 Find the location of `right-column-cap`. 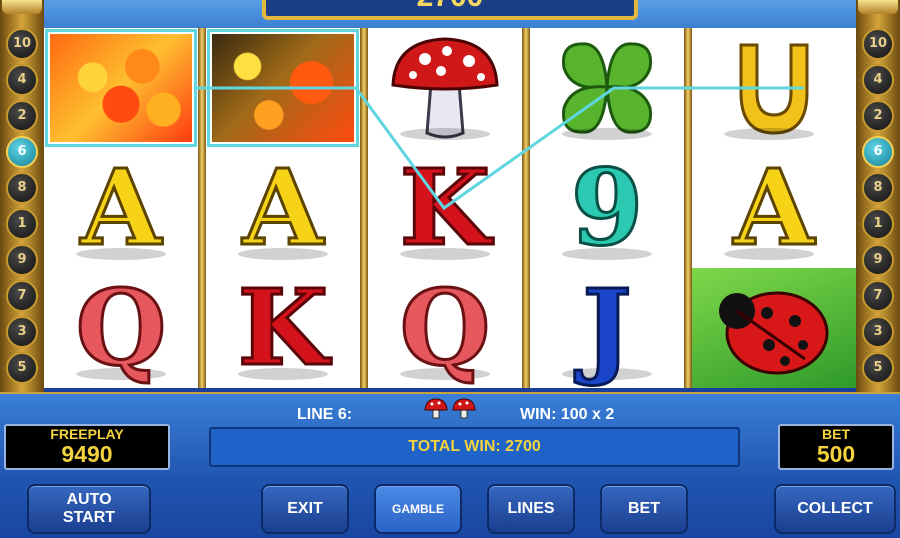

right-column-cap is located at coordinates (878, 7).